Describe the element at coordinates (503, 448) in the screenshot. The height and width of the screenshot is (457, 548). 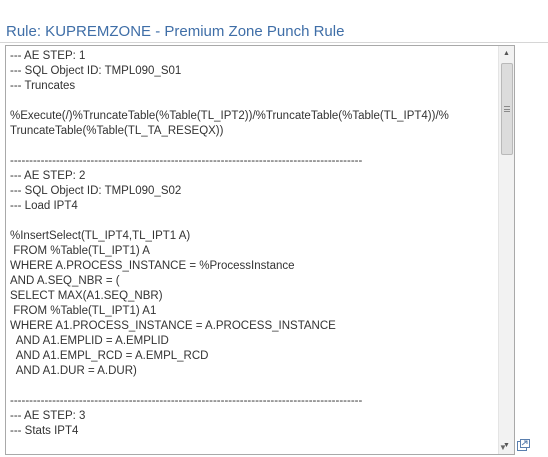
I see `resize-down-icon: ▼` at that location.